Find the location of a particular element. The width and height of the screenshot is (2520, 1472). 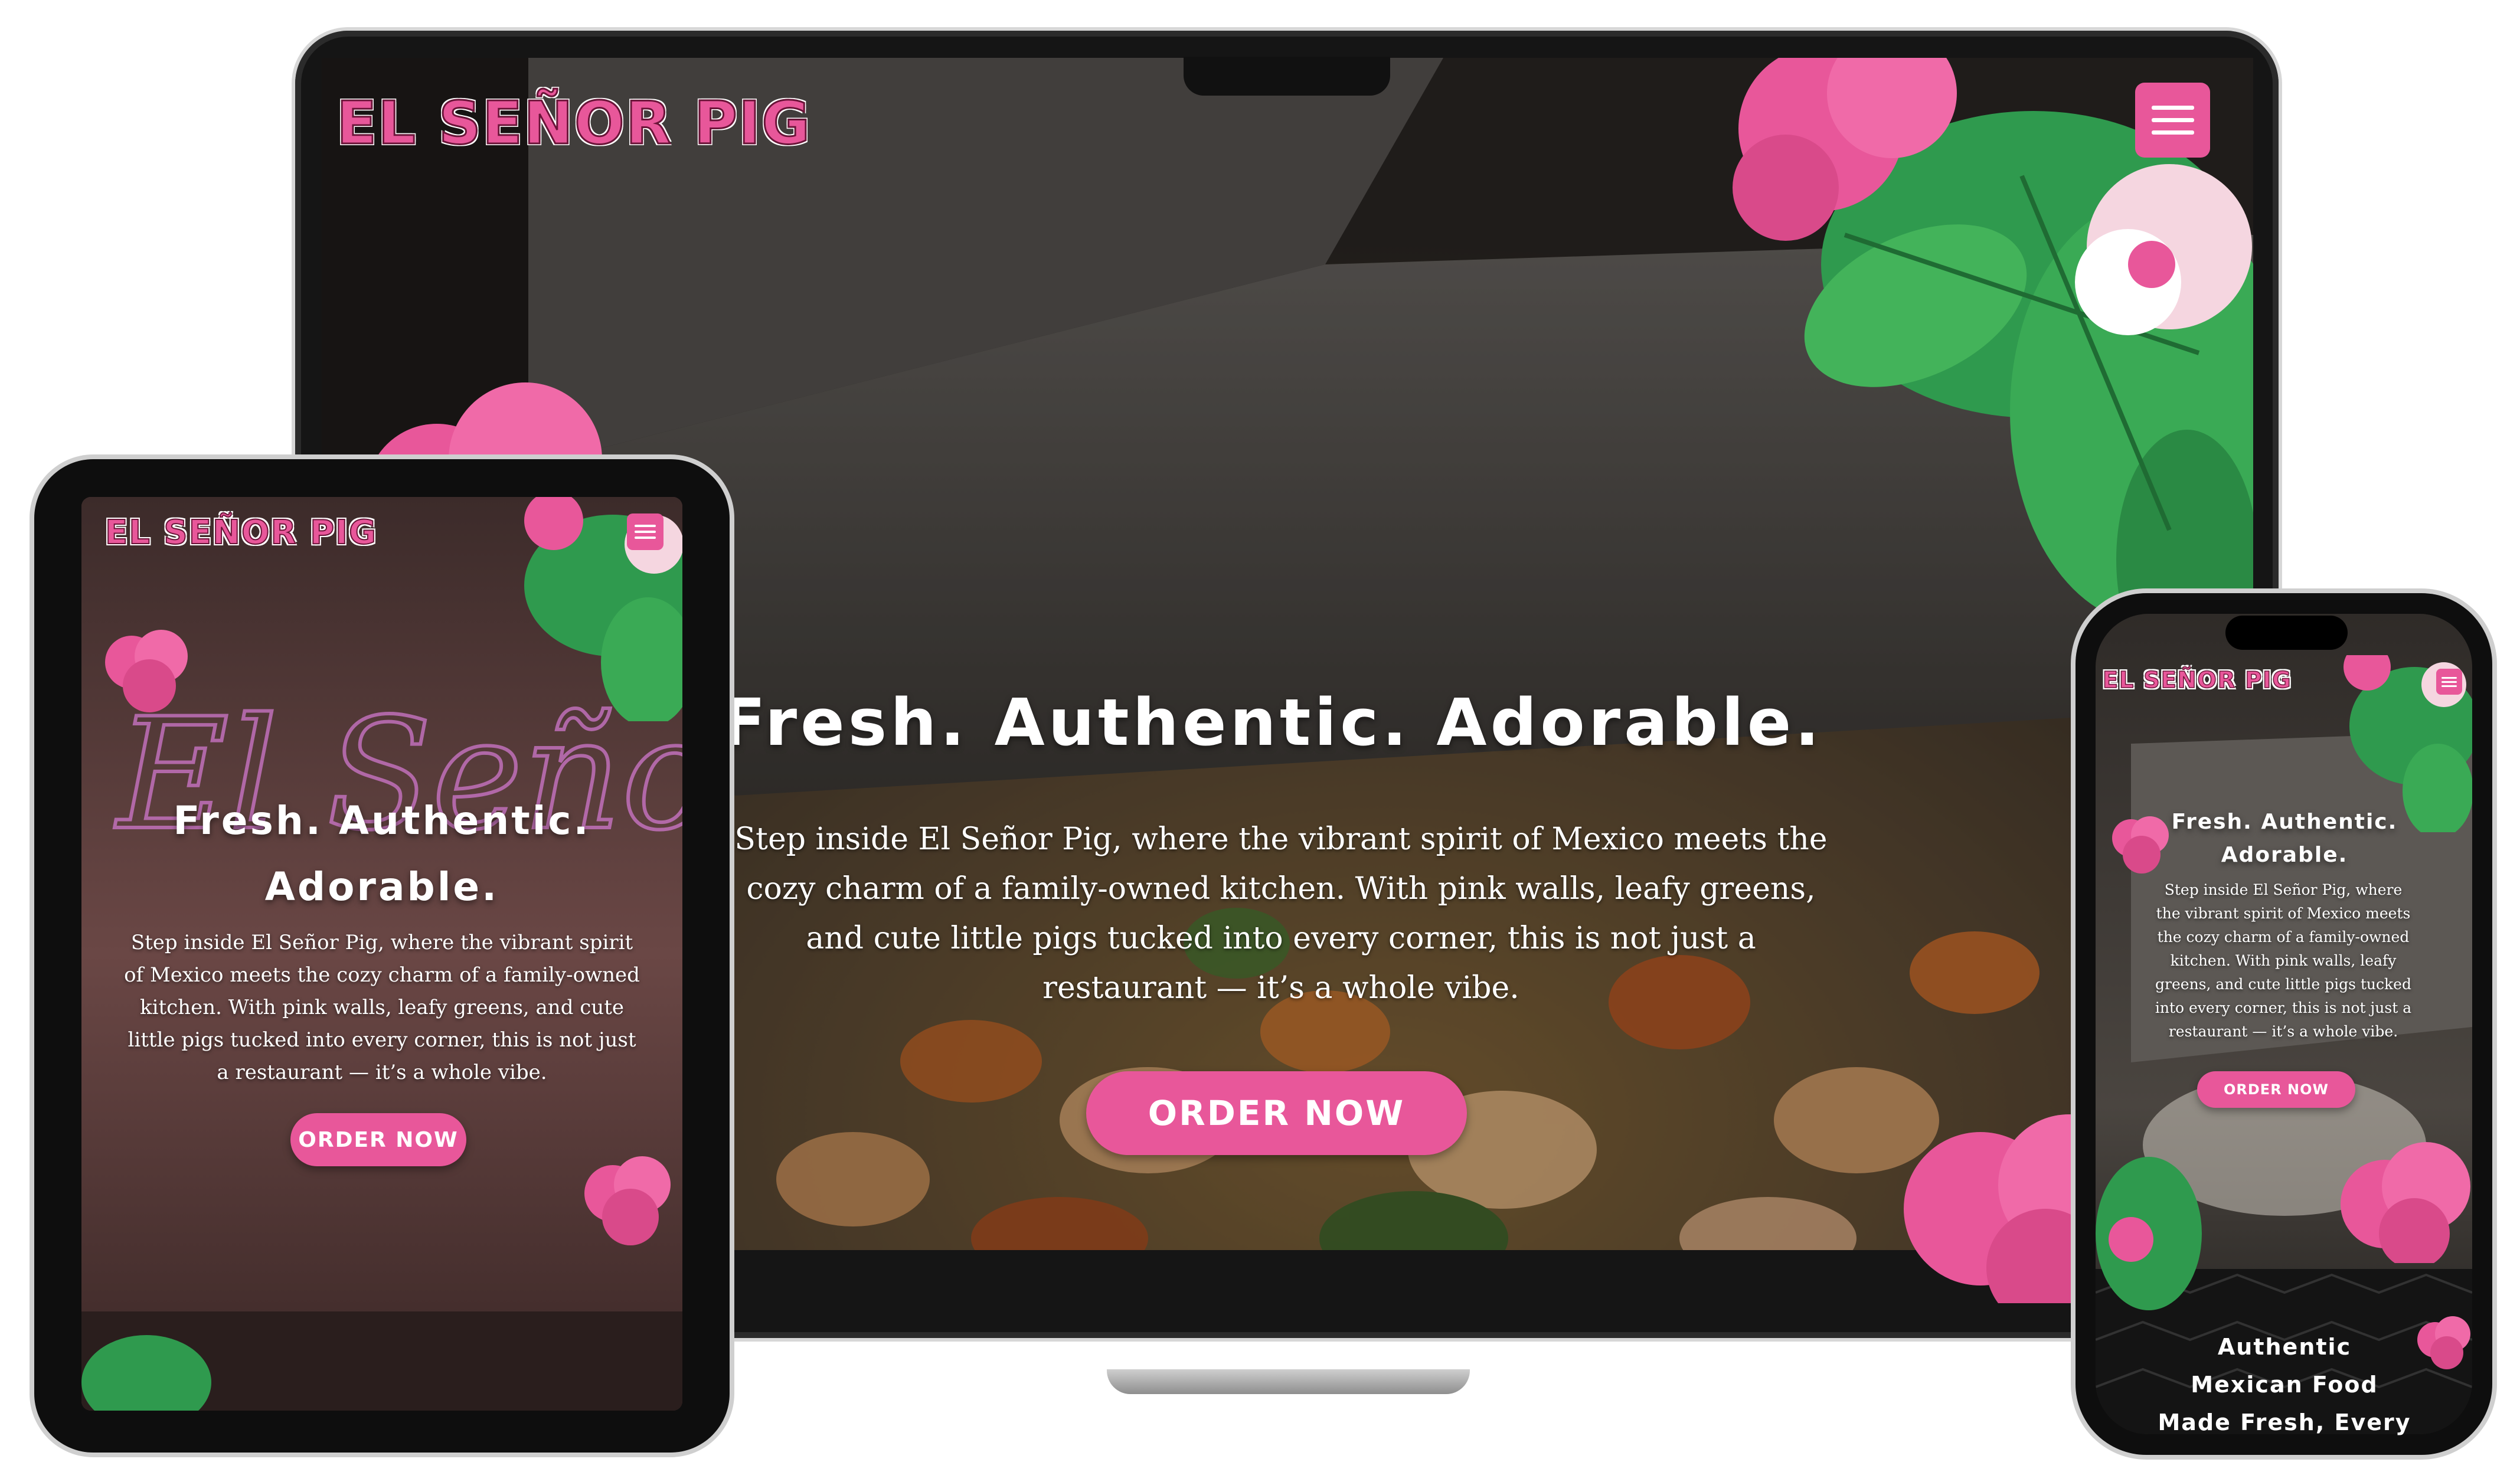

section-heading-line-3: Made Fresh, Every is located at coordinates (2285, 1422).